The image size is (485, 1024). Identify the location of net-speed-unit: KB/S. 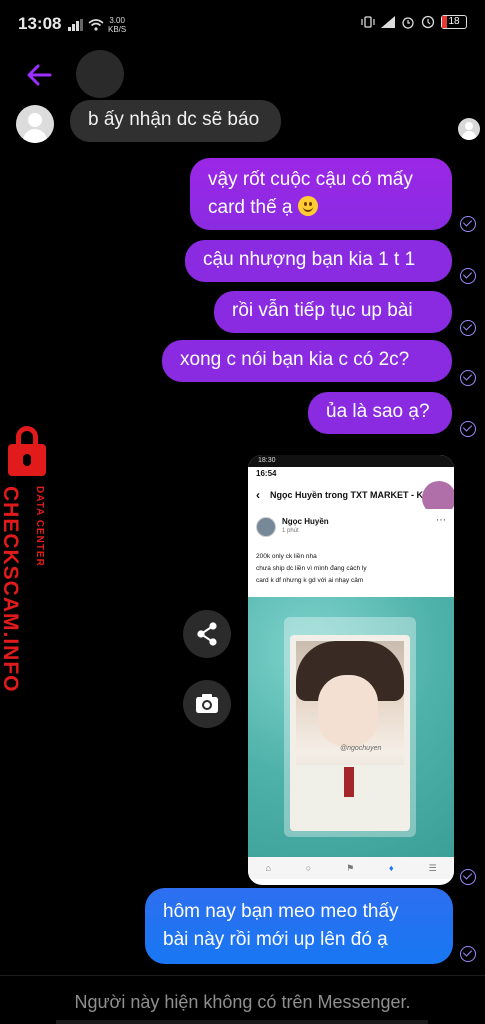
(117, 29).